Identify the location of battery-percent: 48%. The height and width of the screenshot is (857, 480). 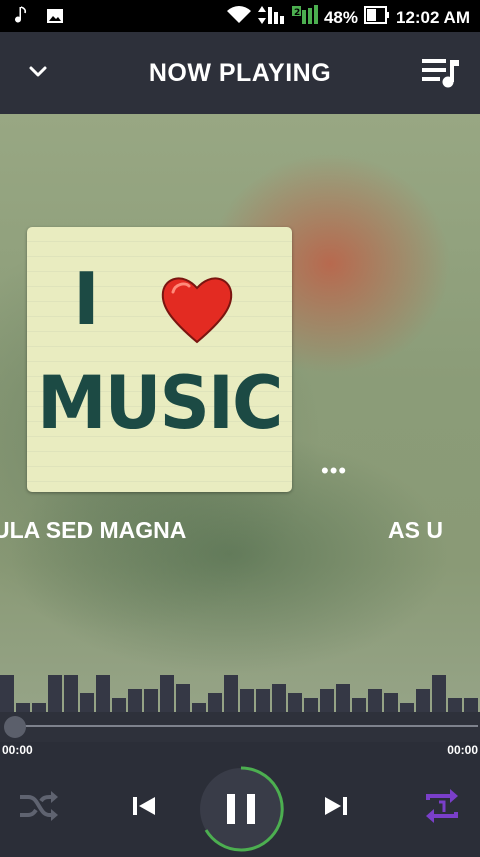
(340, 17).